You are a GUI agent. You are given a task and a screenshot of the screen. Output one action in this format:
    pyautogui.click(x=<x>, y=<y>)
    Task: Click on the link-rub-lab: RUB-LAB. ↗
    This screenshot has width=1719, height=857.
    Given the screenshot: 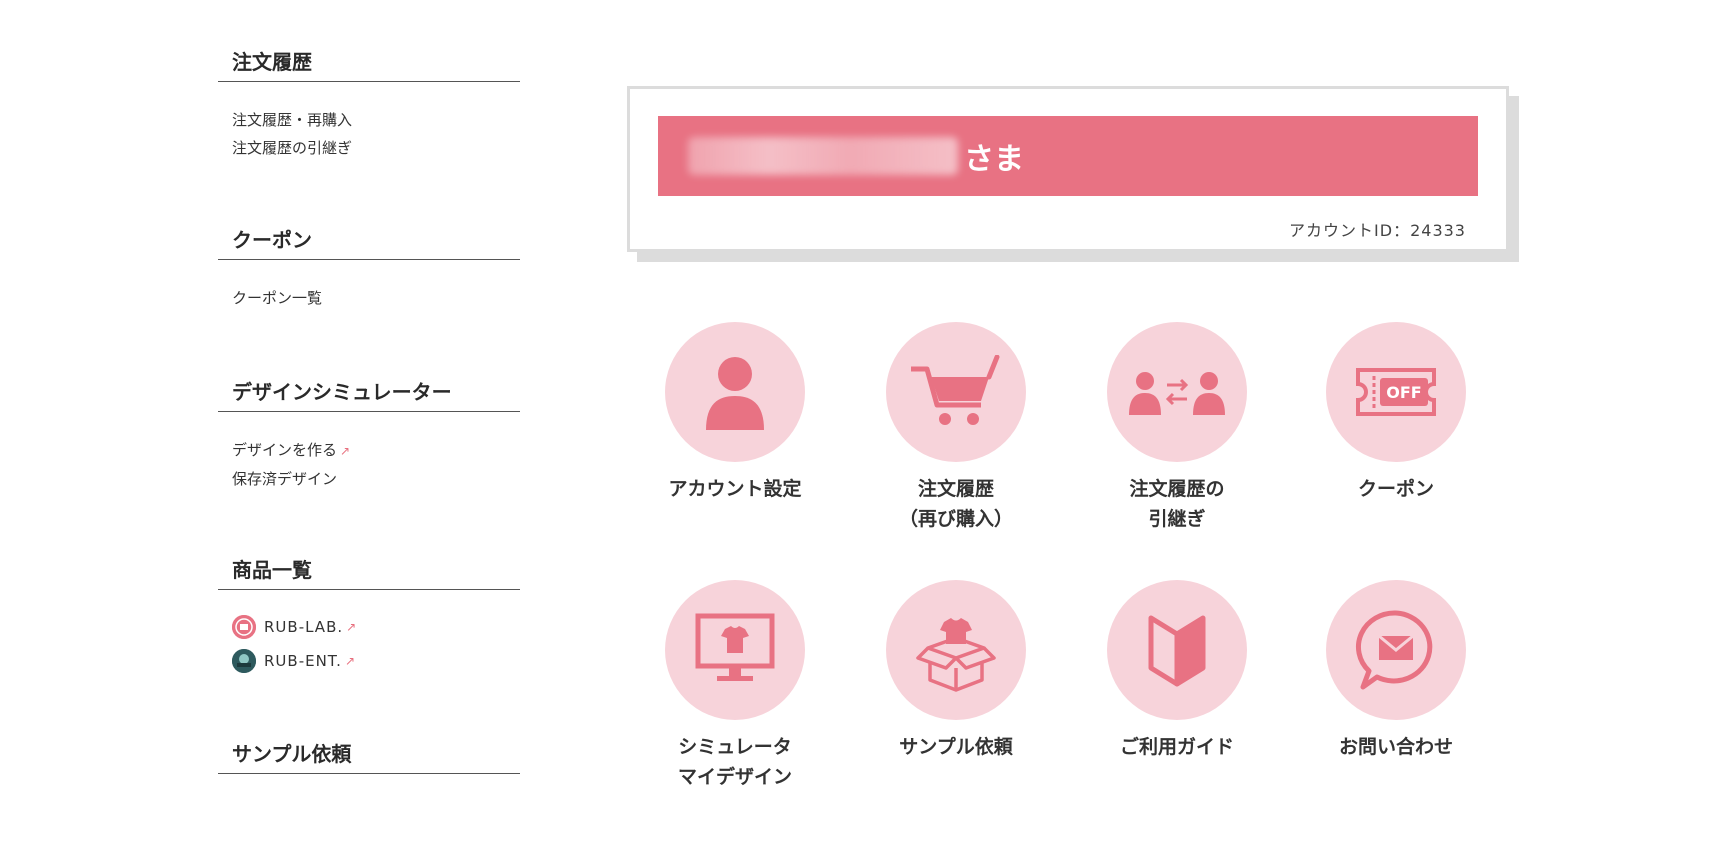 What is the action you would take?
    pyautogui.click(x=376, y=627)
    